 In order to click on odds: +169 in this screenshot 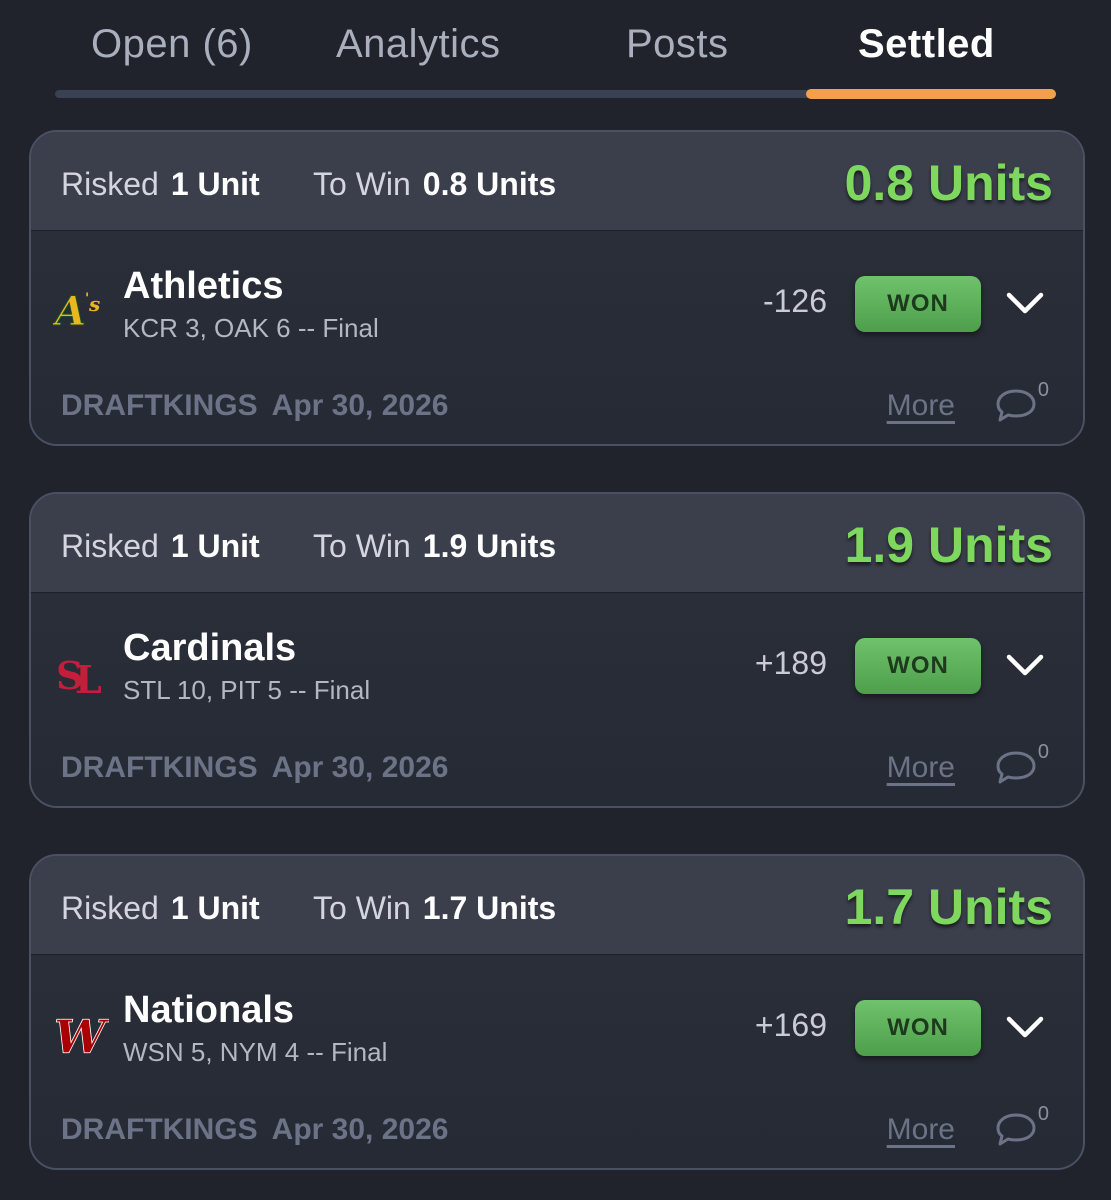, I will do `click(790, 1025)`.